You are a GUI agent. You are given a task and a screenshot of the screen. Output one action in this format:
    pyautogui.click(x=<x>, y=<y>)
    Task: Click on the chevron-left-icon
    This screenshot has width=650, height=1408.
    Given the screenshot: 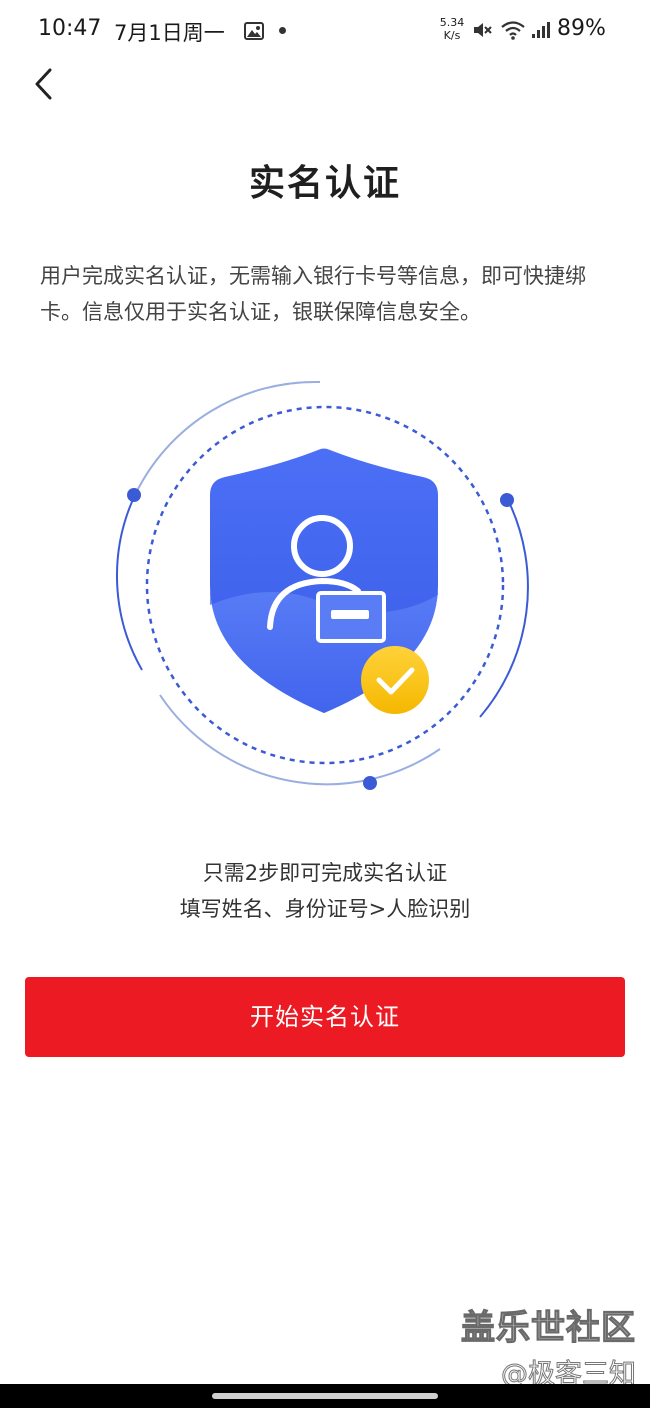 What is the action you would take?
    pyautogui.click(x=43, y=84)
    